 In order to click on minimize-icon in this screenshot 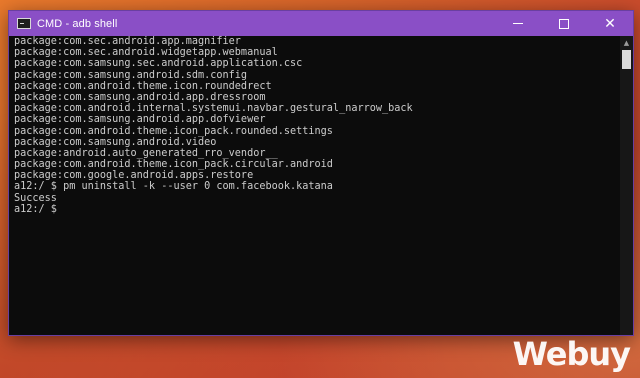, I will do `click(518, 23)`.